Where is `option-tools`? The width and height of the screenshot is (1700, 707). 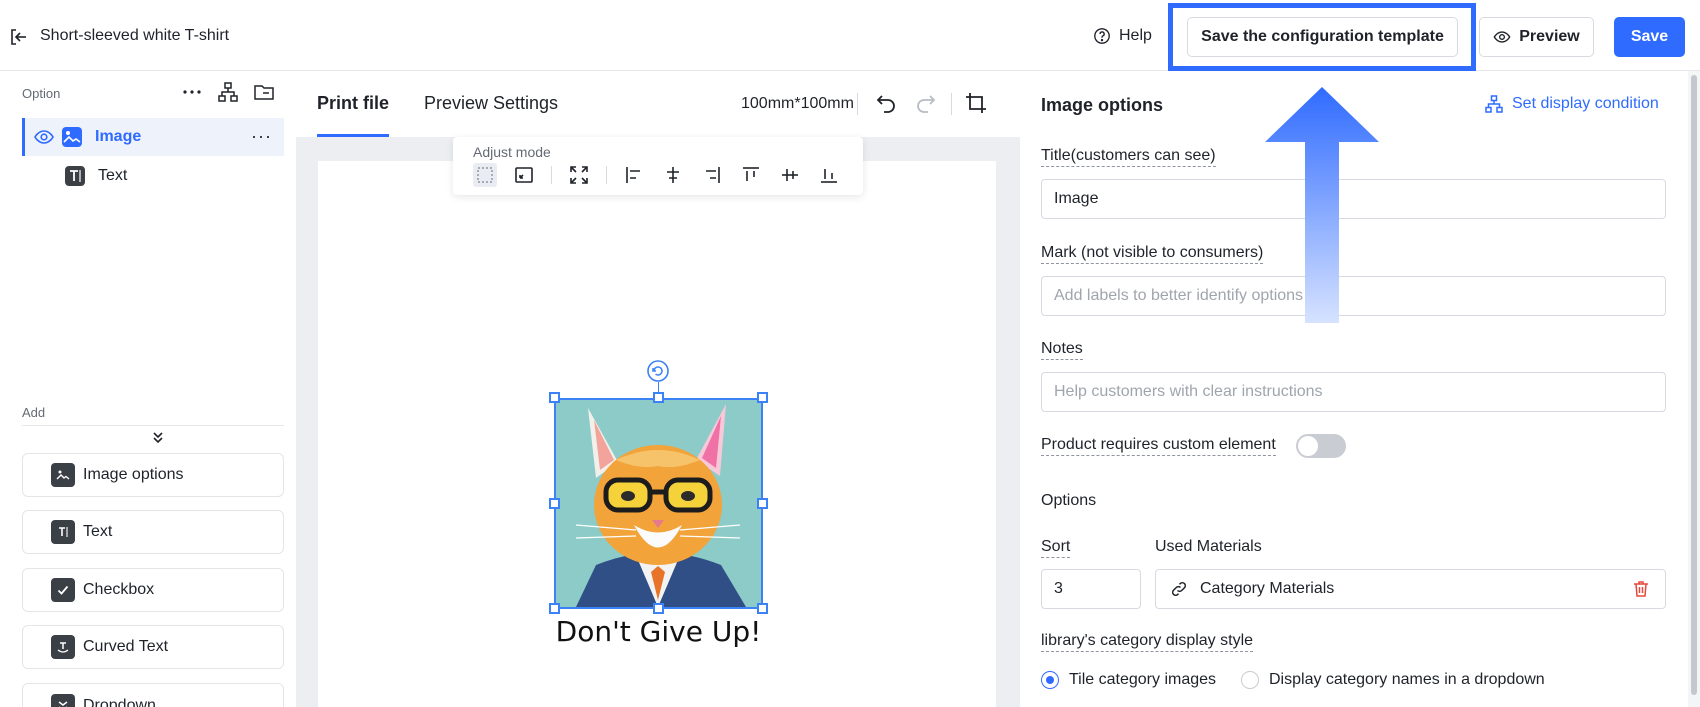 option-tools is located at coordinates (228, 92).